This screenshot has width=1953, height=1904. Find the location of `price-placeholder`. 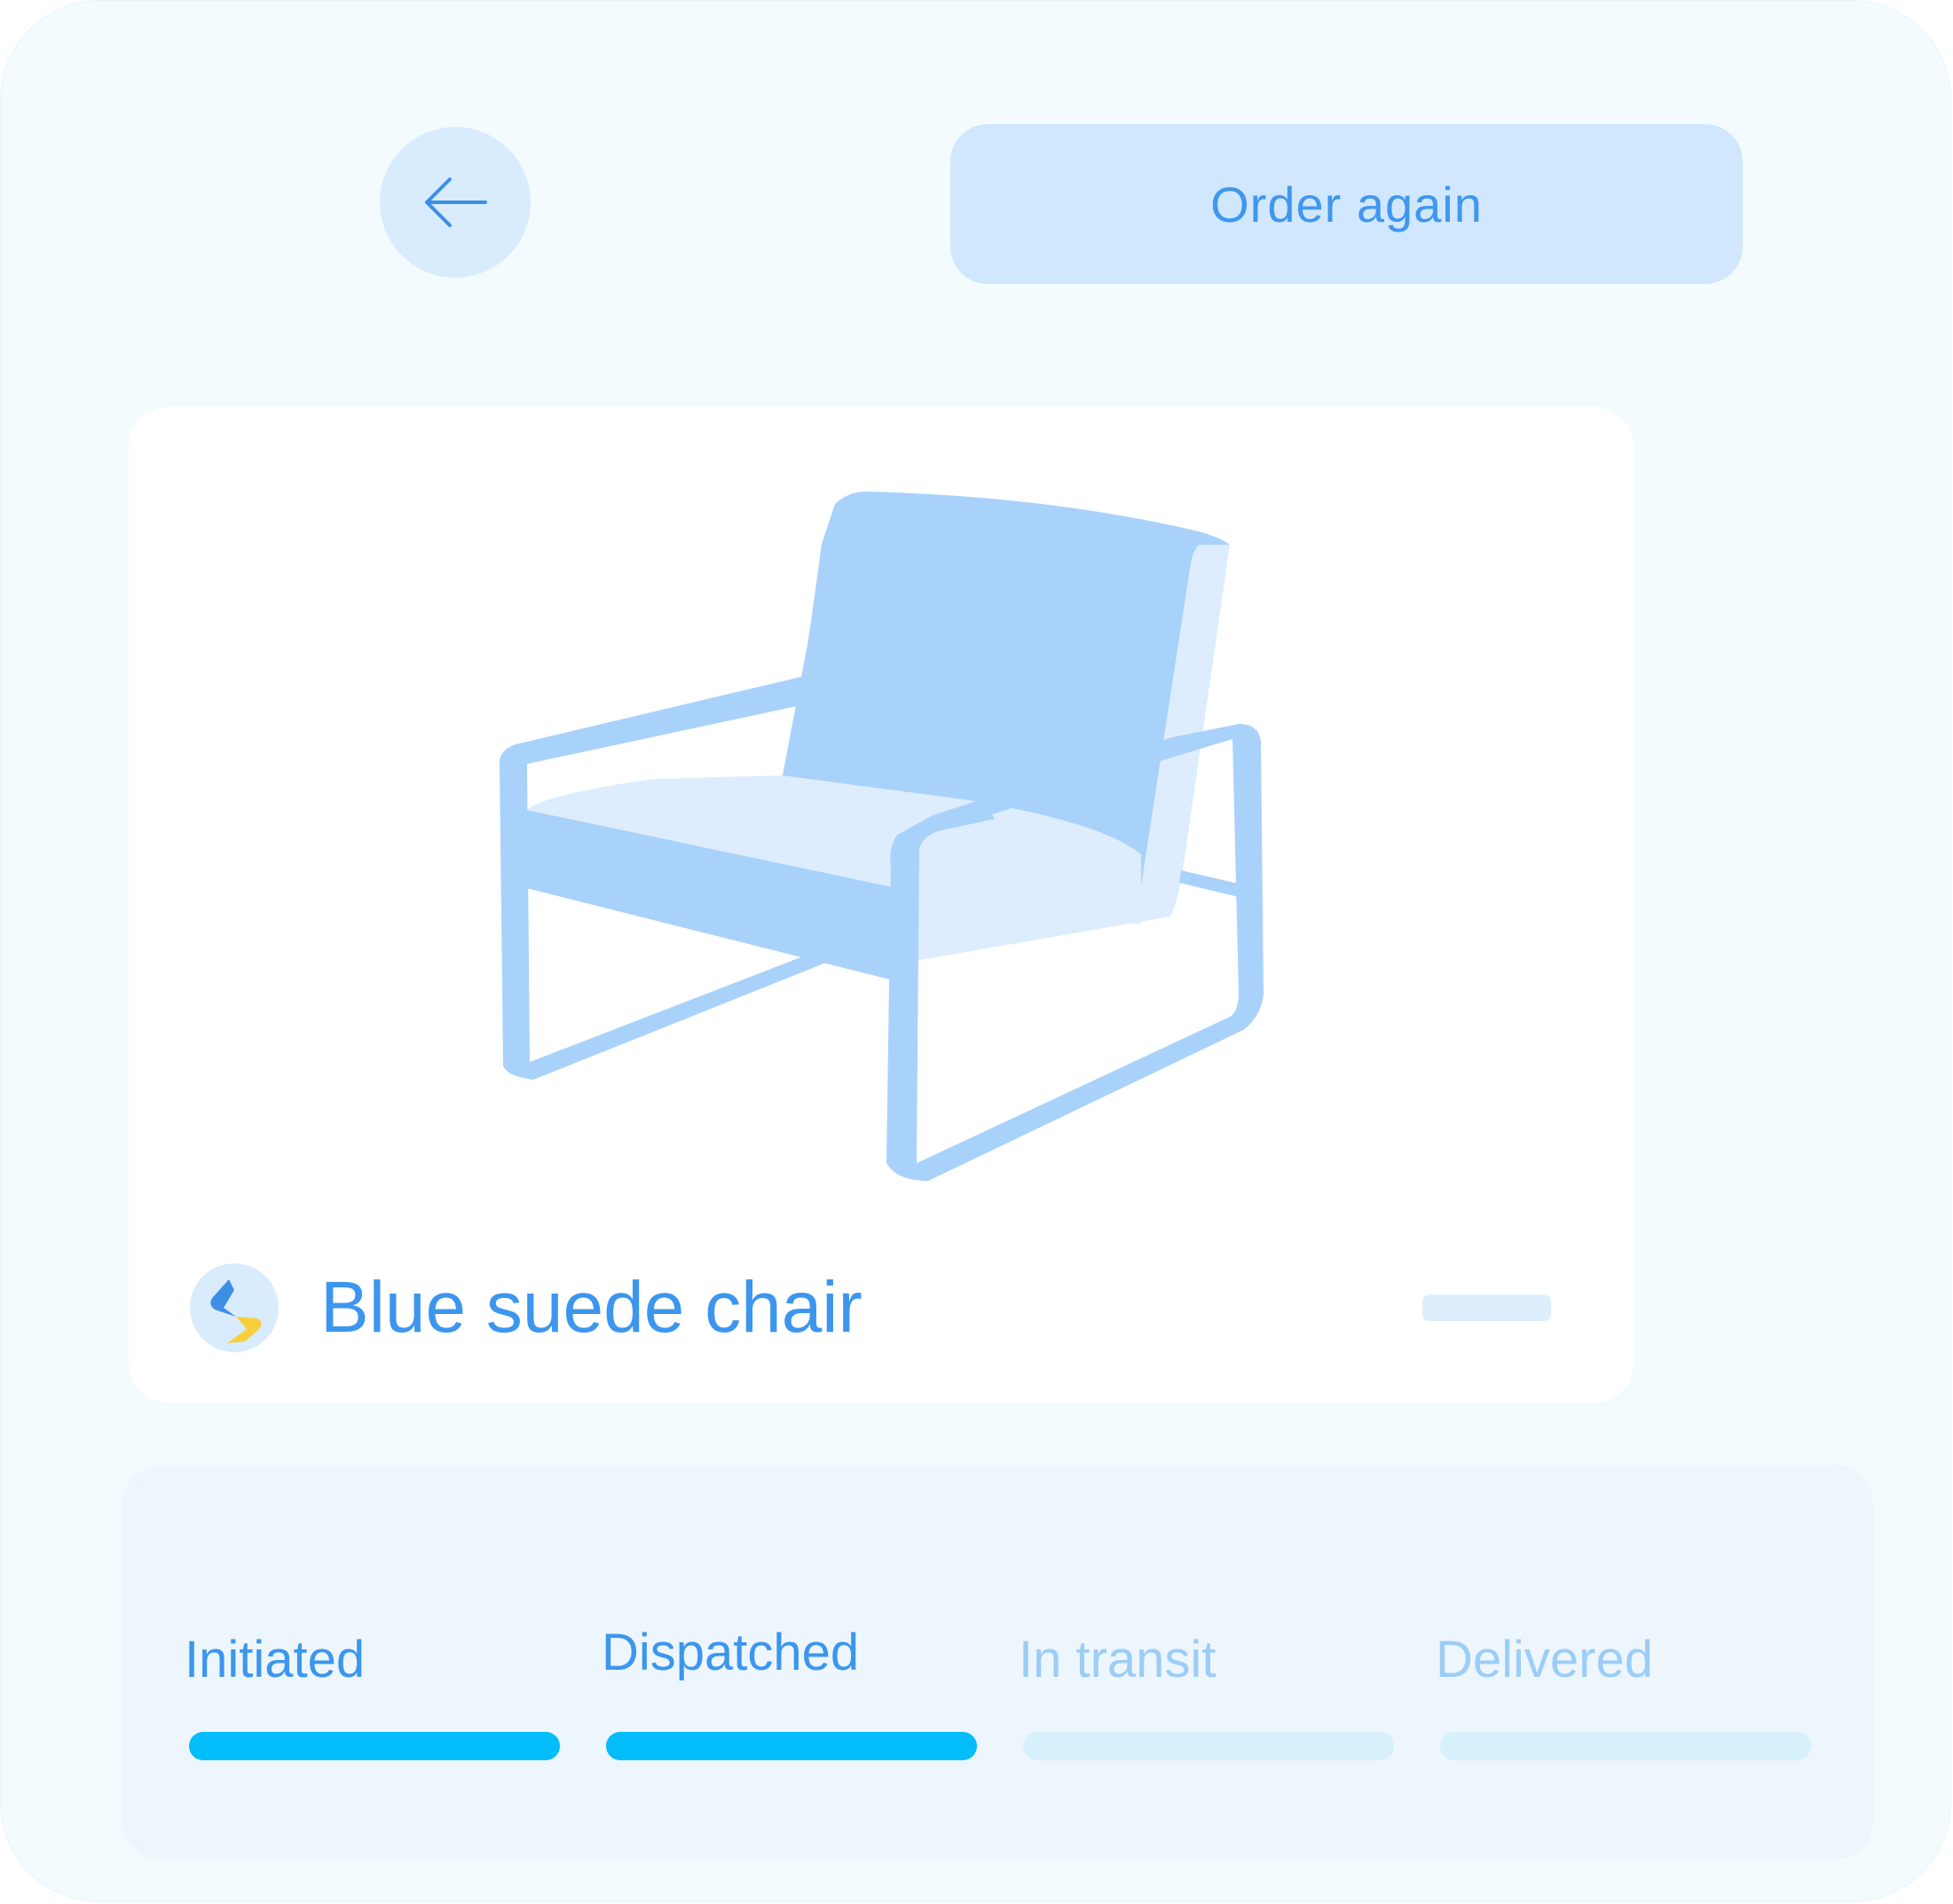

price-placeholder is located at coordinates (1486, 1307).